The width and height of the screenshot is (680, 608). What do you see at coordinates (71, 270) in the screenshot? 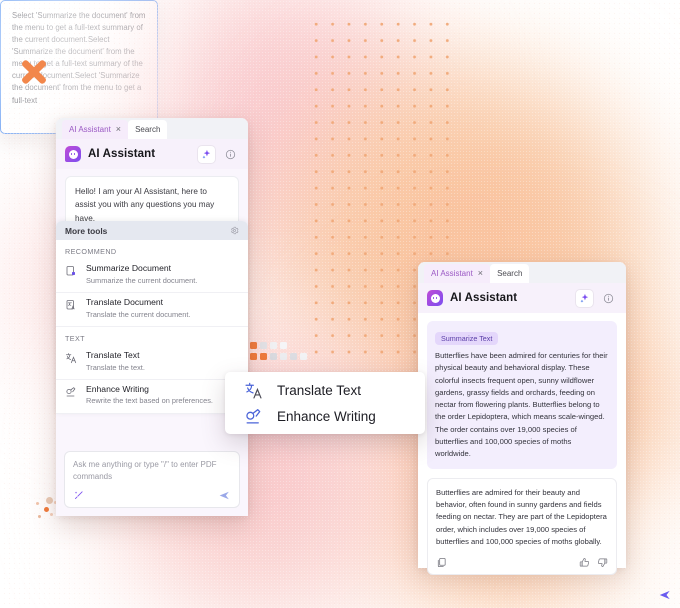
I see `summarize-document-icon` at bounding box center [71, 270].